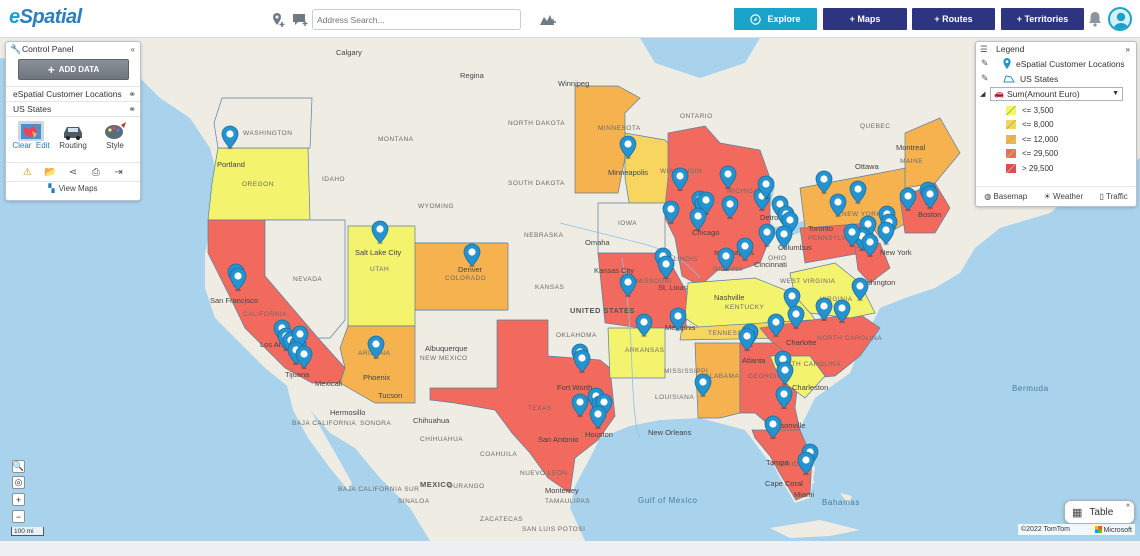  I want to click on basemap-button: ◍ Basemap, so click(1005, 196).